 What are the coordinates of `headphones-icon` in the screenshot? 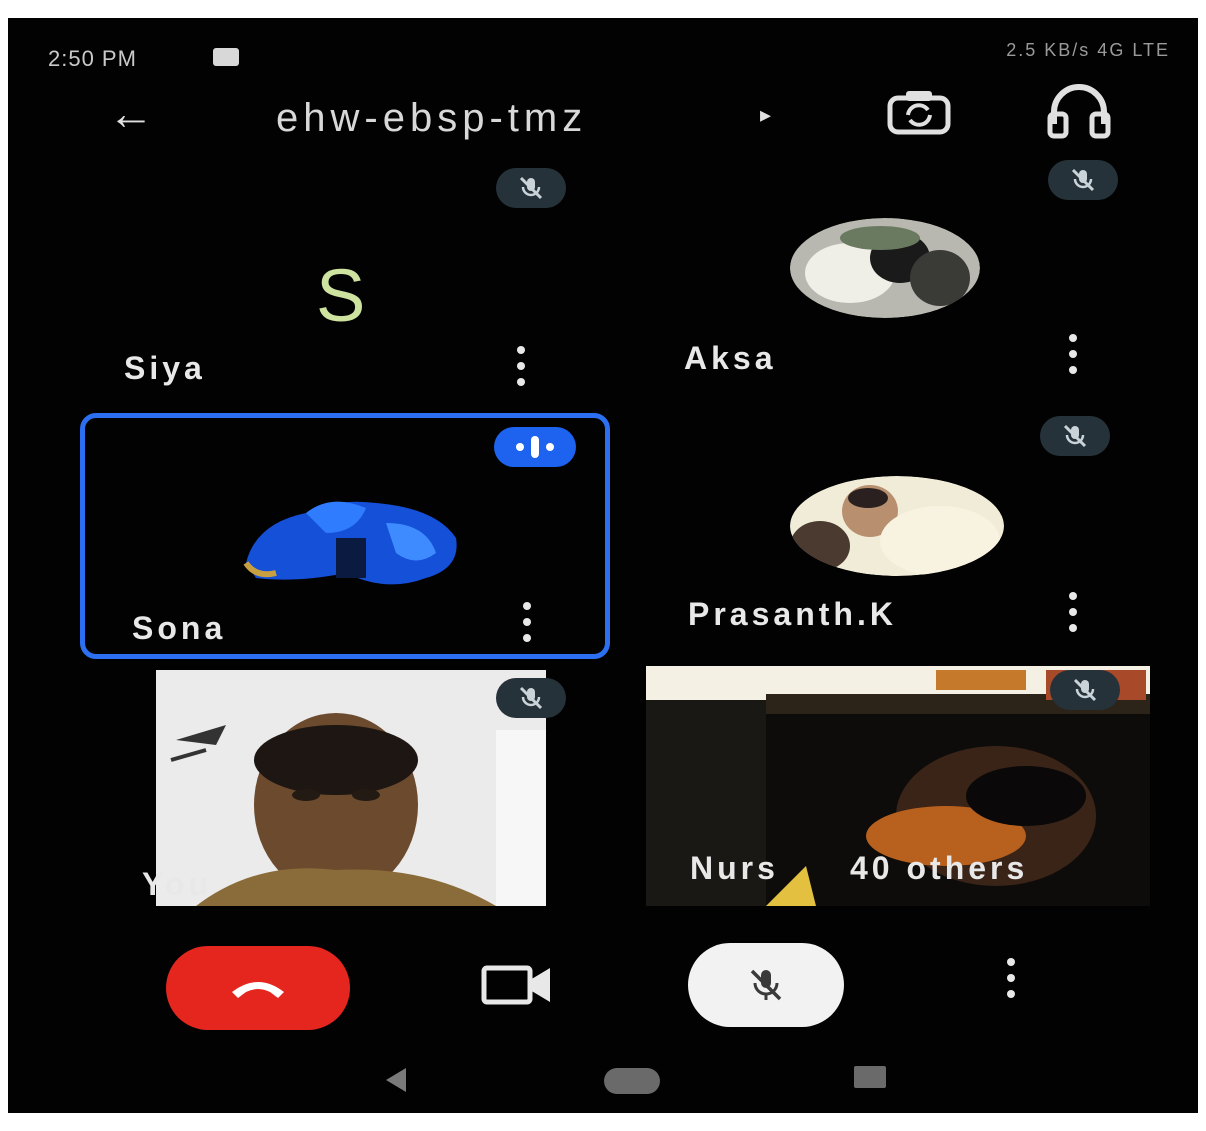 It's located at (1079, 112).